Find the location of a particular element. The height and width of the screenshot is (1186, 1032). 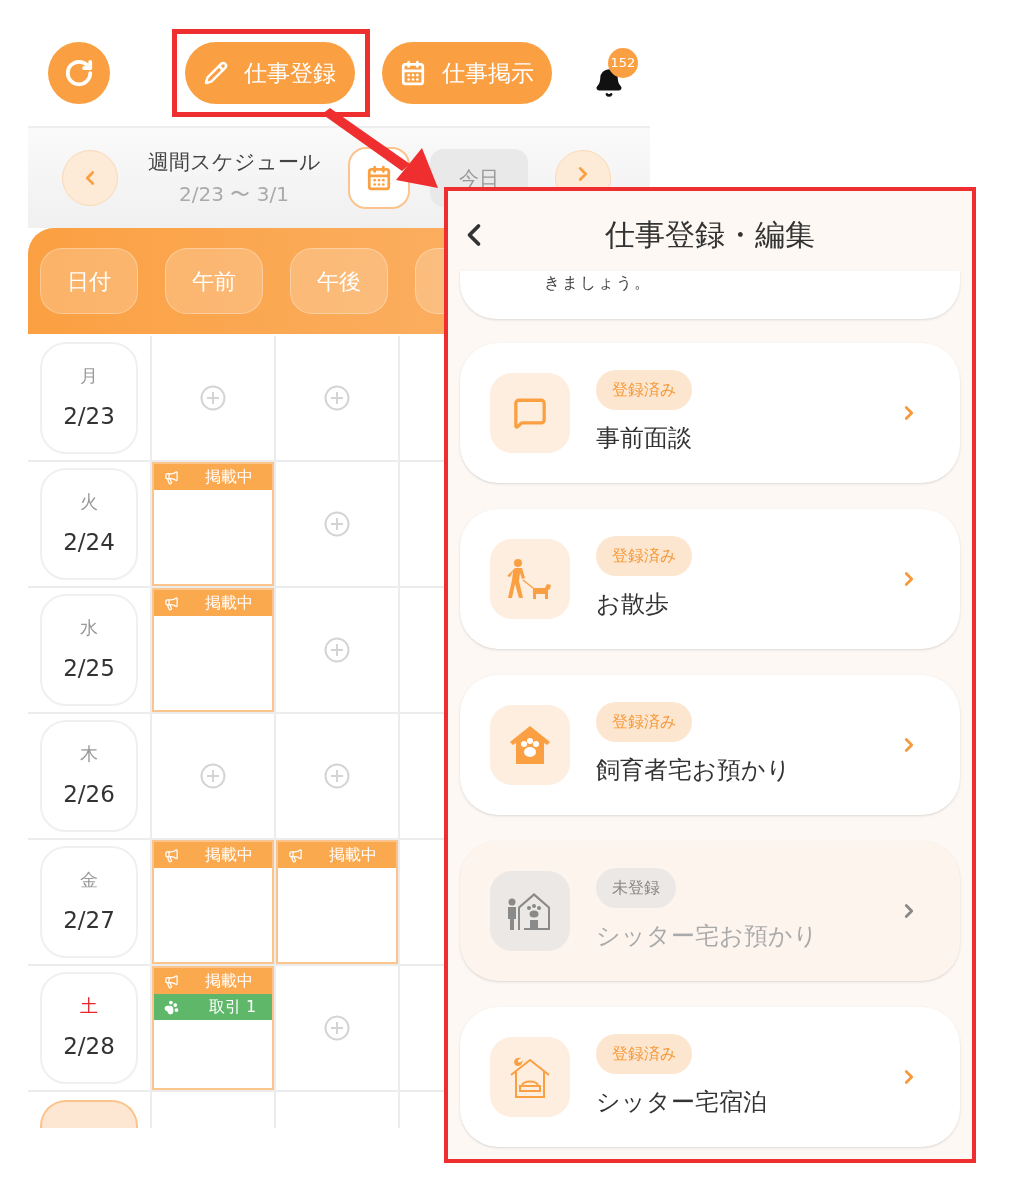

date-label: 2/27 is located at coordinates (89, 921).